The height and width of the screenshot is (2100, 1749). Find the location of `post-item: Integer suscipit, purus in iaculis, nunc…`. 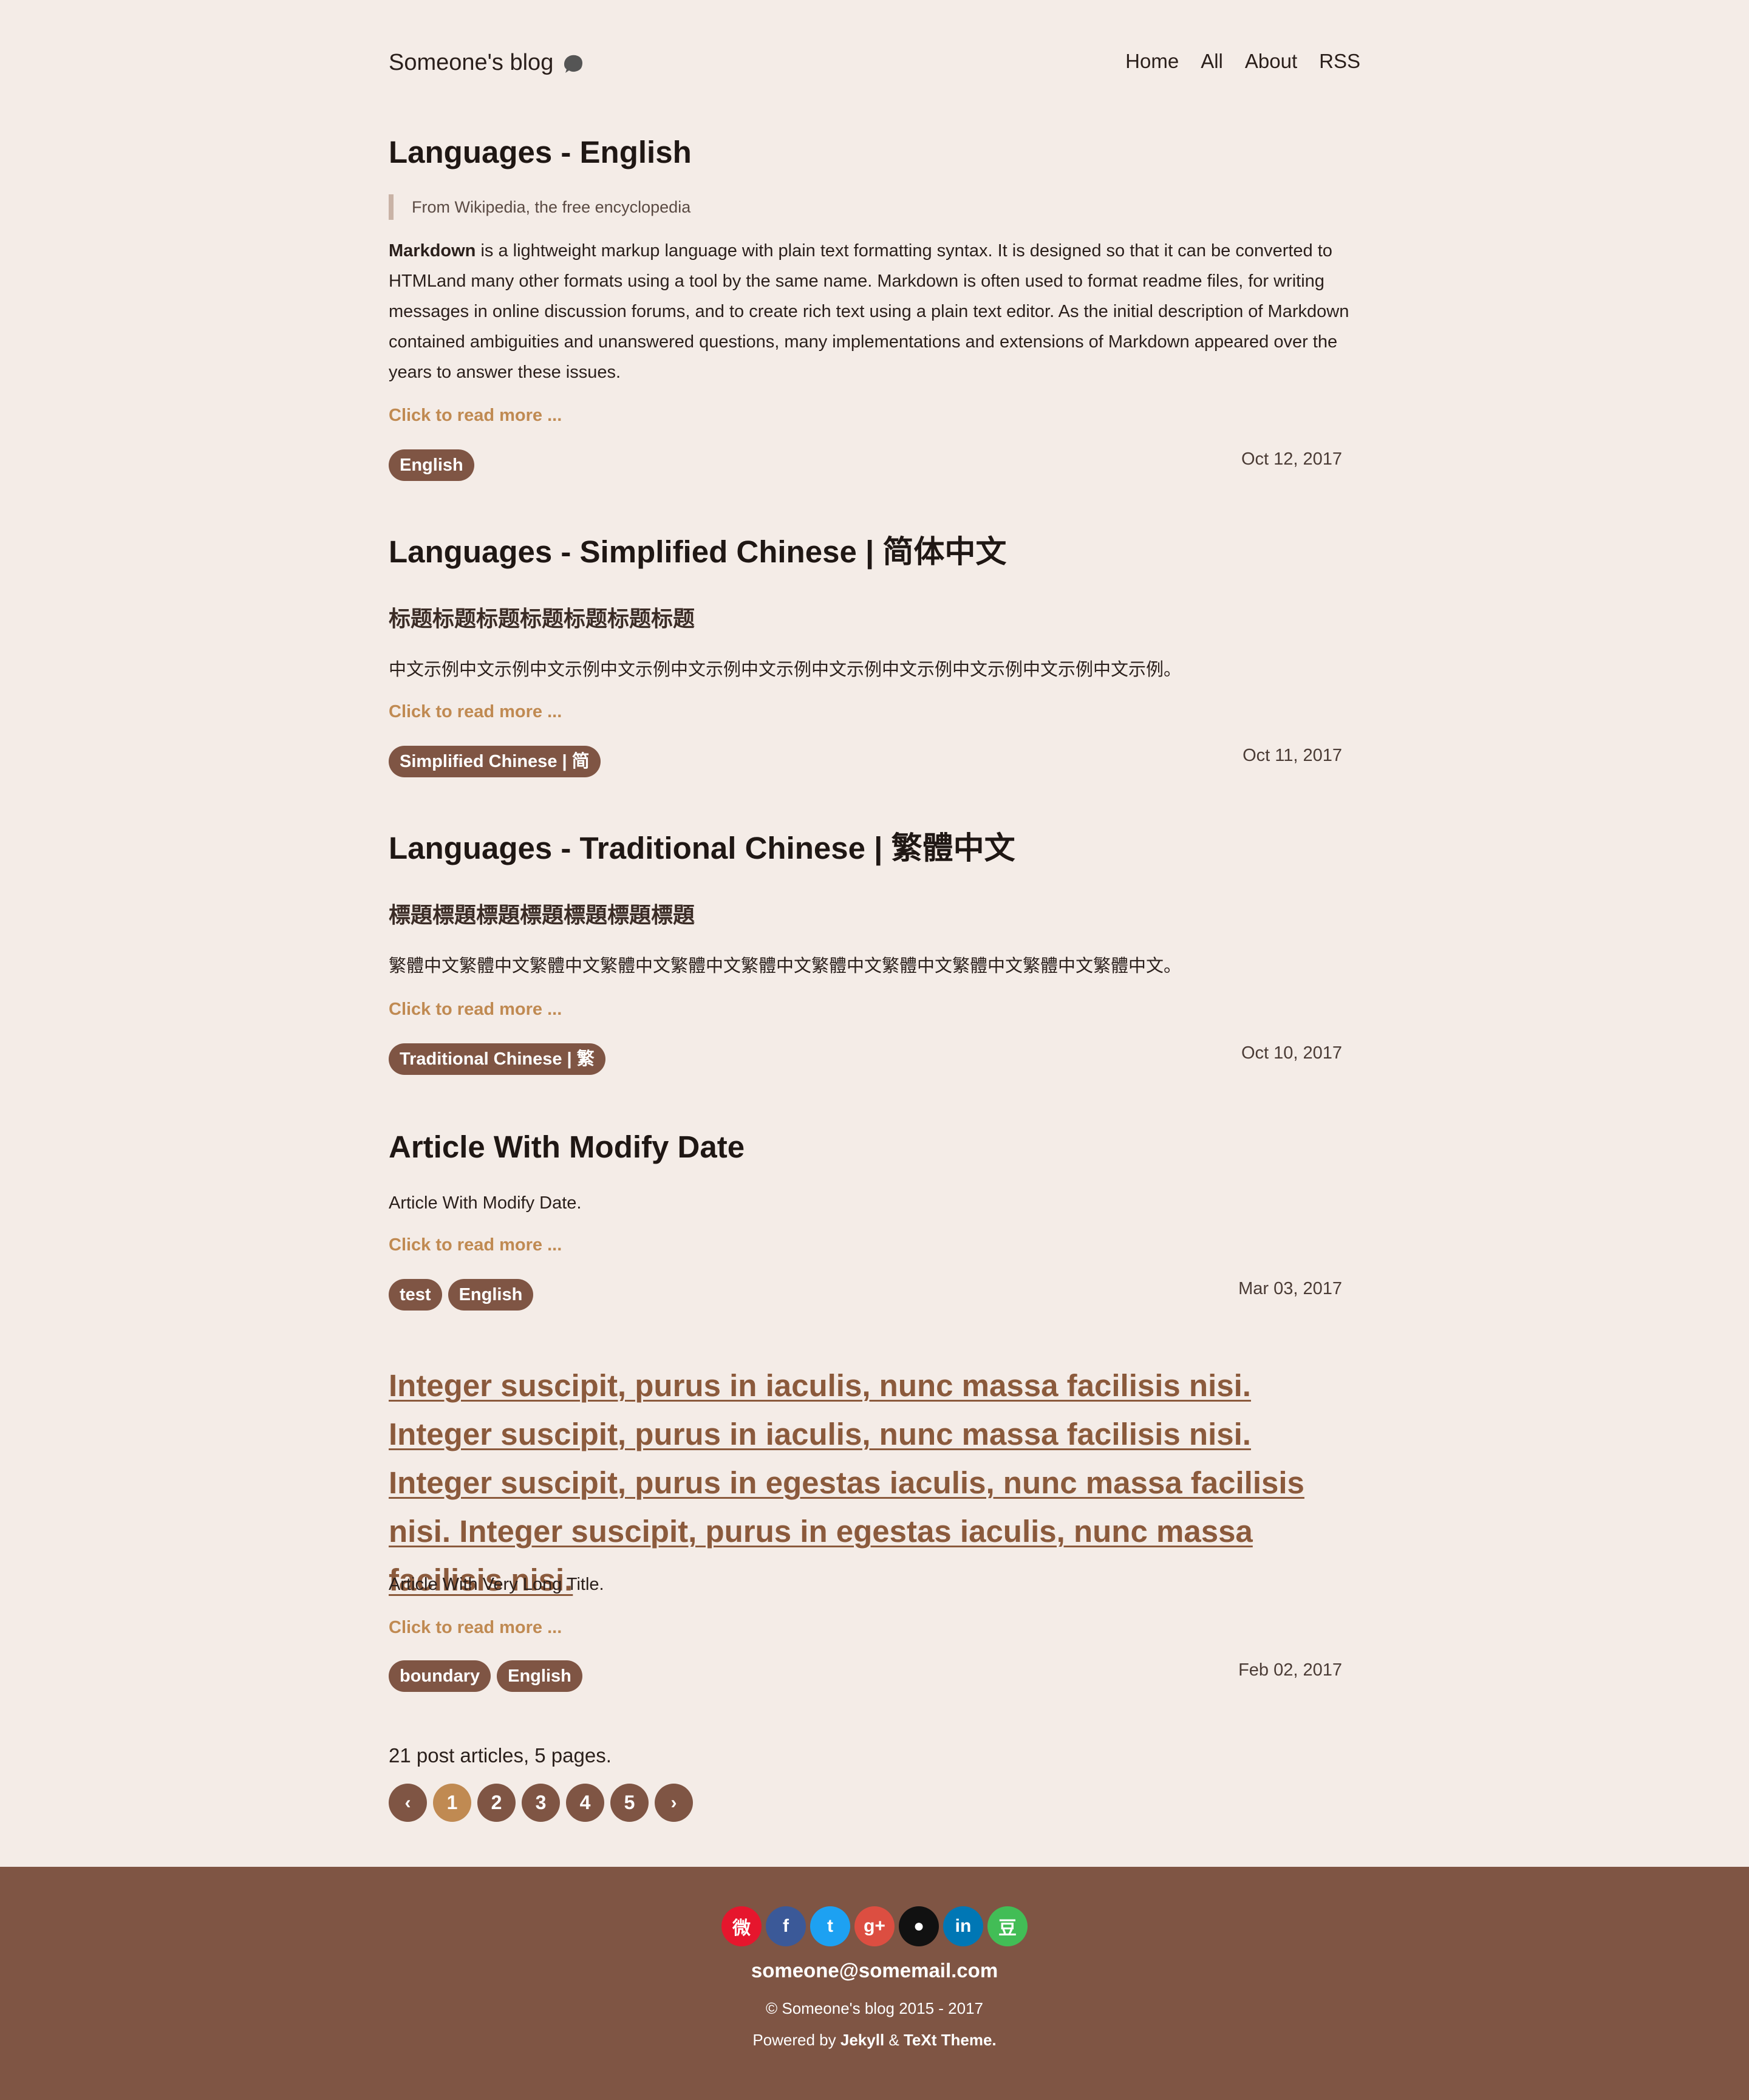

post-item: Integer suscipit, purus in iaculis, nunc… is located at coordinates (874, 1483).